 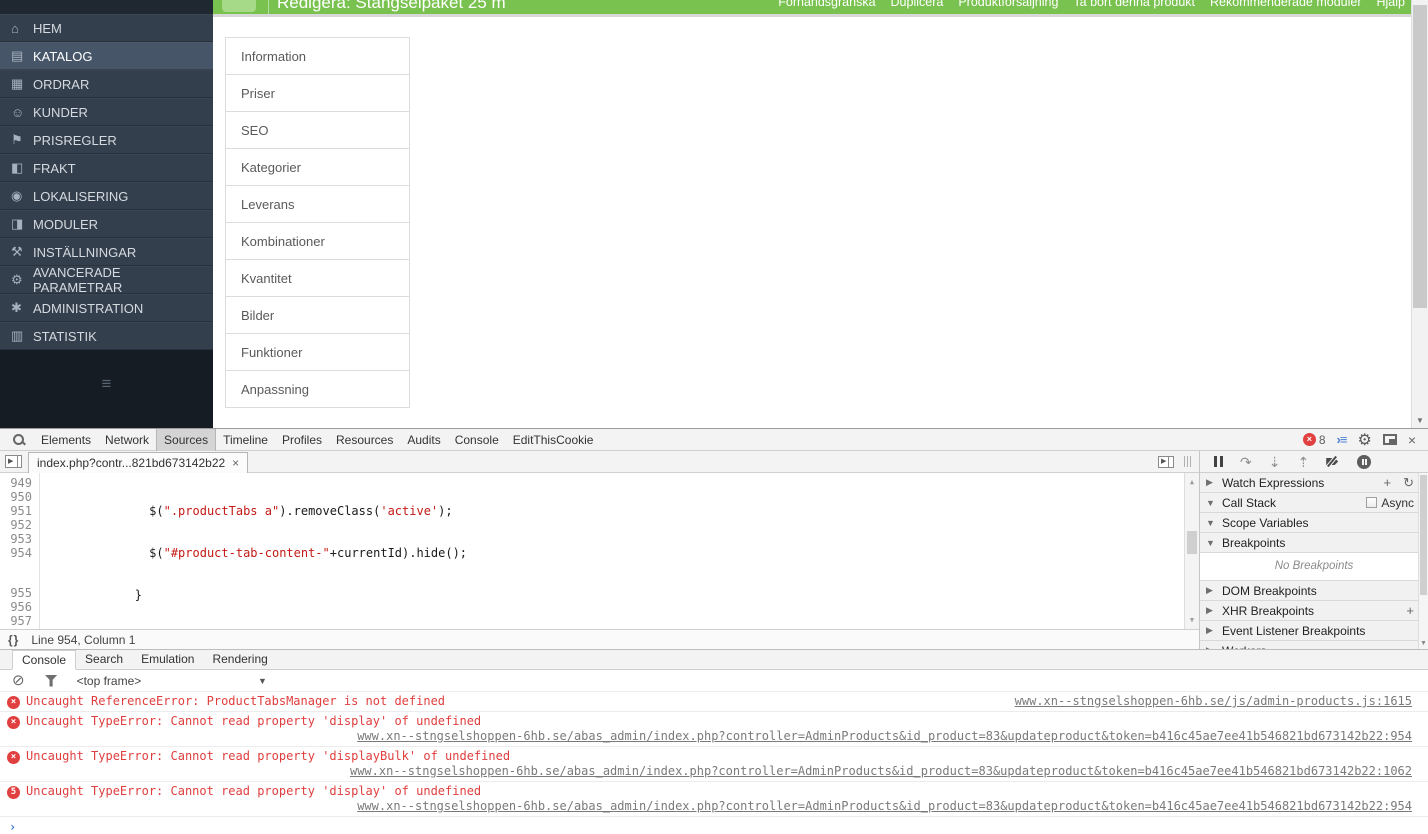 I want to click on deactivate-breakpoints-icon, so click(x=1333, y=461).